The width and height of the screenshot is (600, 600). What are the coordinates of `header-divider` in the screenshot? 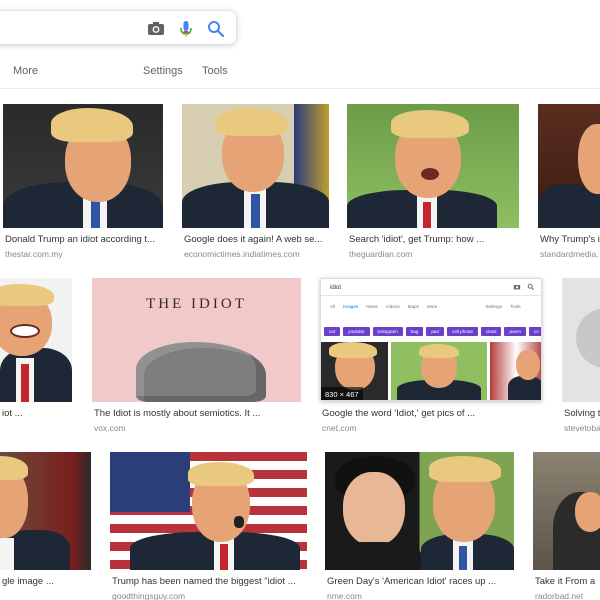 It's located at (300, 88).